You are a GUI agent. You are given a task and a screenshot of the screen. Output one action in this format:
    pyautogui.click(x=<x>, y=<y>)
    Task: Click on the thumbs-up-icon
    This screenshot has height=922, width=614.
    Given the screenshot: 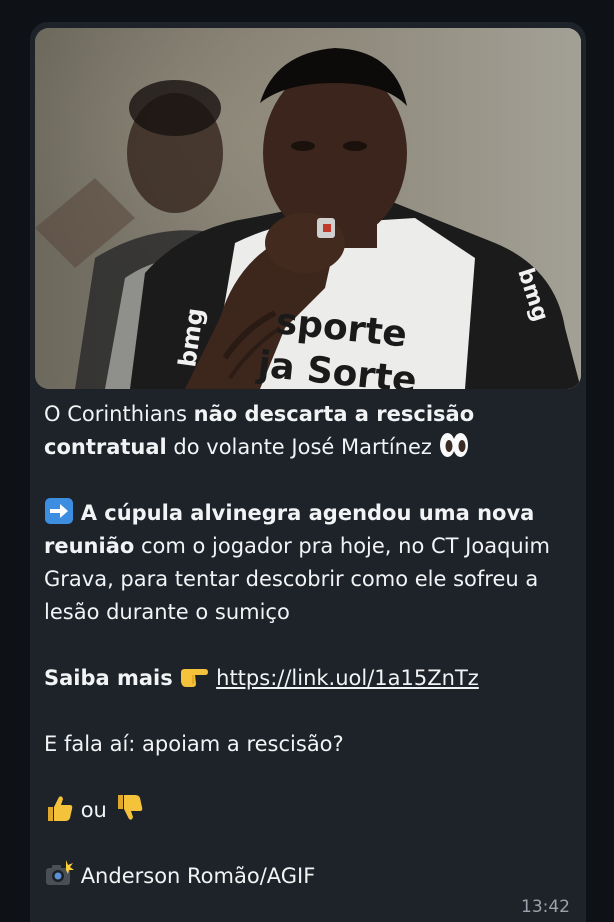 What is the action you would take?
    pyautogui.click(x=59, y=808)
    